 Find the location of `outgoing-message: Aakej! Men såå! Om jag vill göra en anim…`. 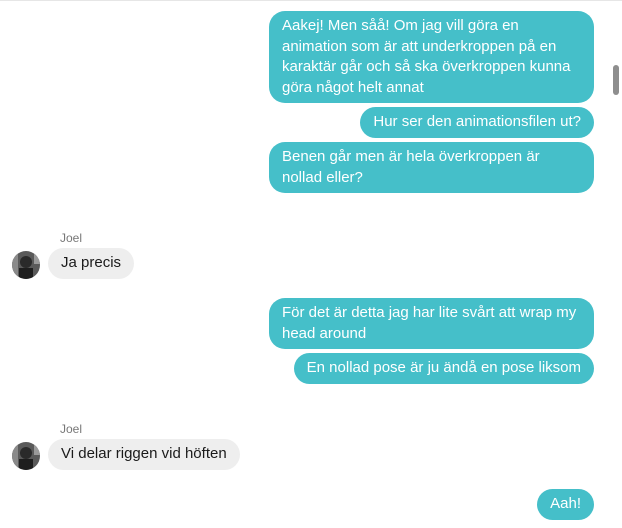

outgoing-message: Aakej! Men såå! Om jag vill göra en anim… is located at coordinates (431, 57).